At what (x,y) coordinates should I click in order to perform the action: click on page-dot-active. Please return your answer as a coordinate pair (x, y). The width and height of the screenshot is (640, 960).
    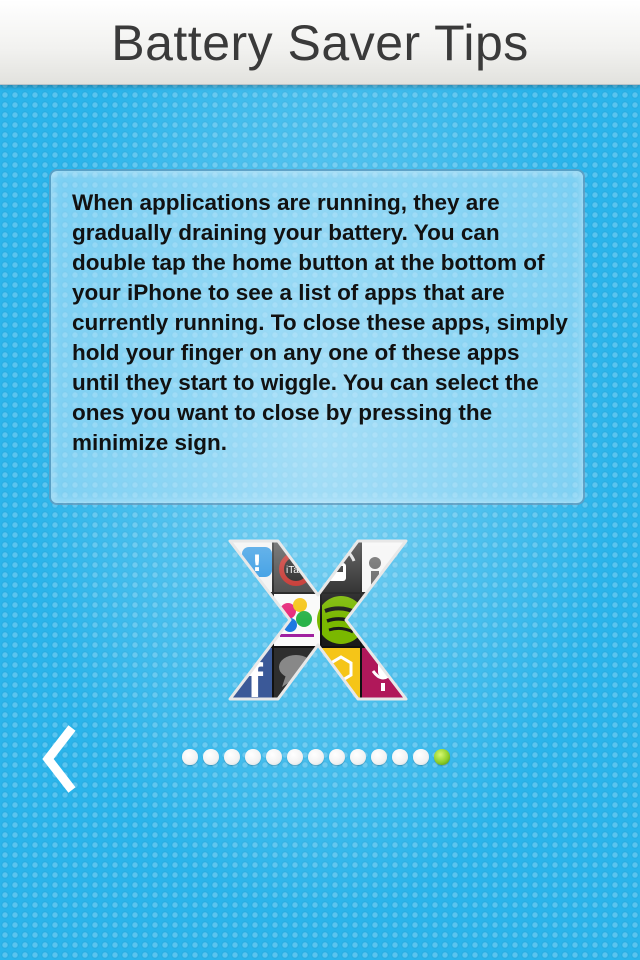
    Looking at the image, I should click on (442, 757).